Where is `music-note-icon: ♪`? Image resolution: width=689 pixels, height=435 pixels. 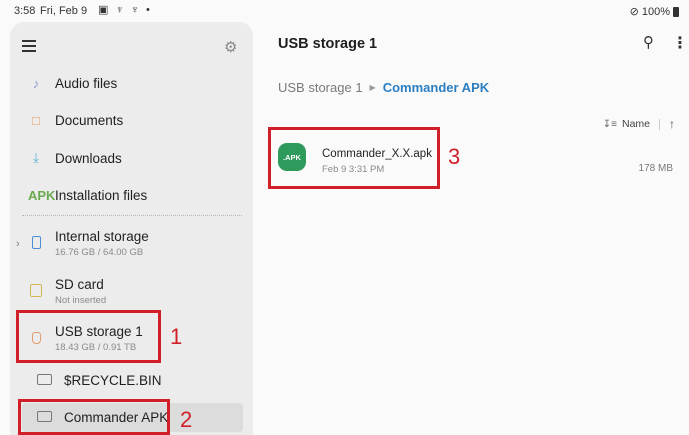
music-note-icon: ♪ is located at coordinates (36, 83).